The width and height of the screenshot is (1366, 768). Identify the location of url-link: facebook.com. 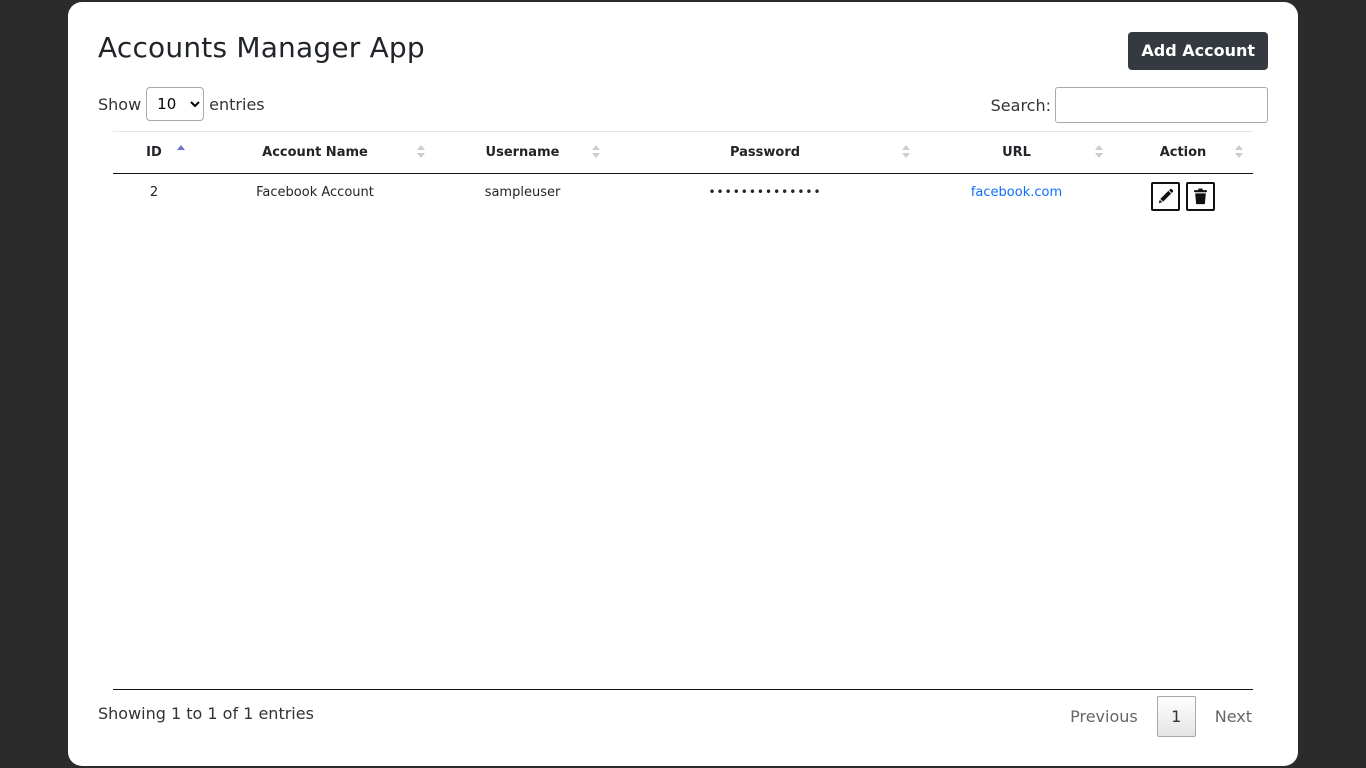
(1016, 192).